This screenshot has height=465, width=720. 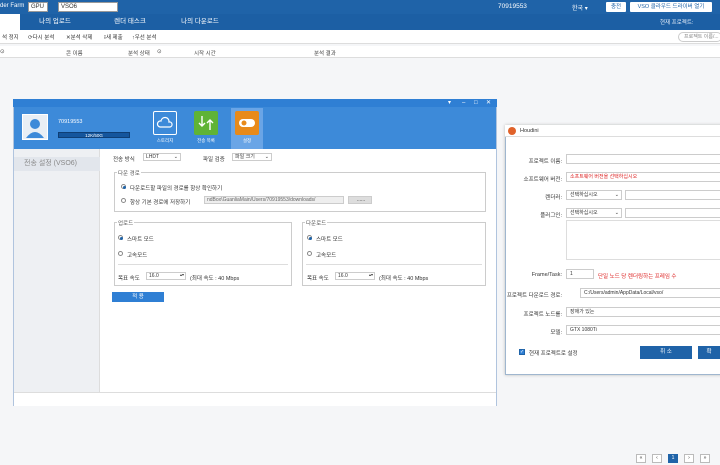 I want to click on model-label: 모델:, so click(x=556, y=333).